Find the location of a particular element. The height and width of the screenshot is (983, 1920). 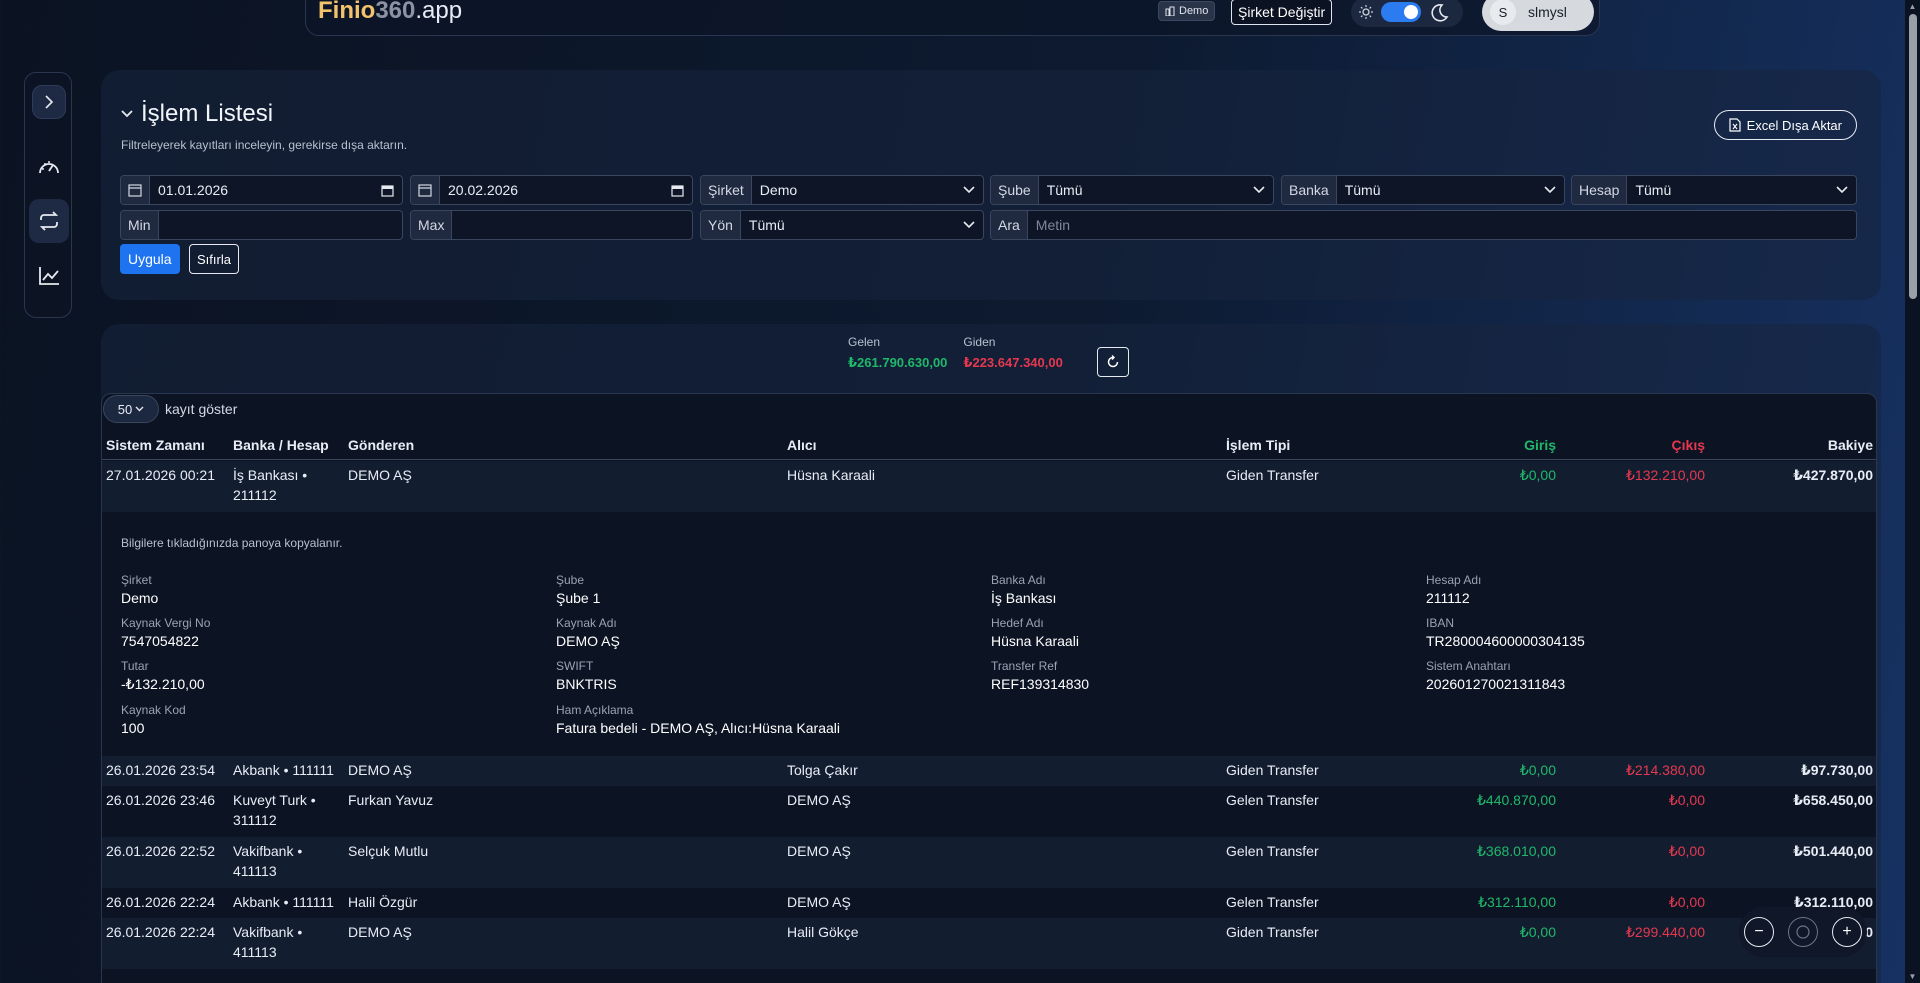

detail-target: Hedef Adı Hüsna Karaali is located at coordinates (1201, 633).